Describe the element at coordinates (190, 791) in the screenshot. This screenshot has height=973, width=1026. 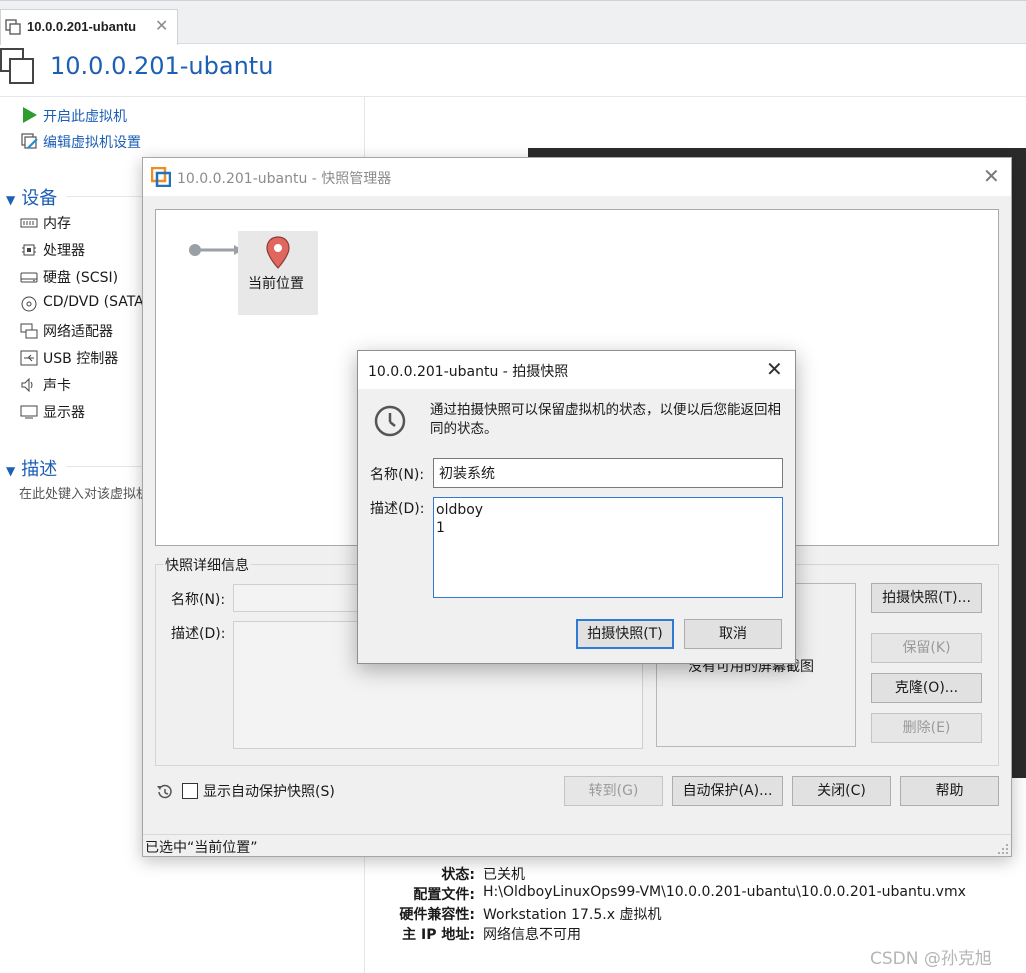
I see `show-autoprotect-checkbox` at that location.